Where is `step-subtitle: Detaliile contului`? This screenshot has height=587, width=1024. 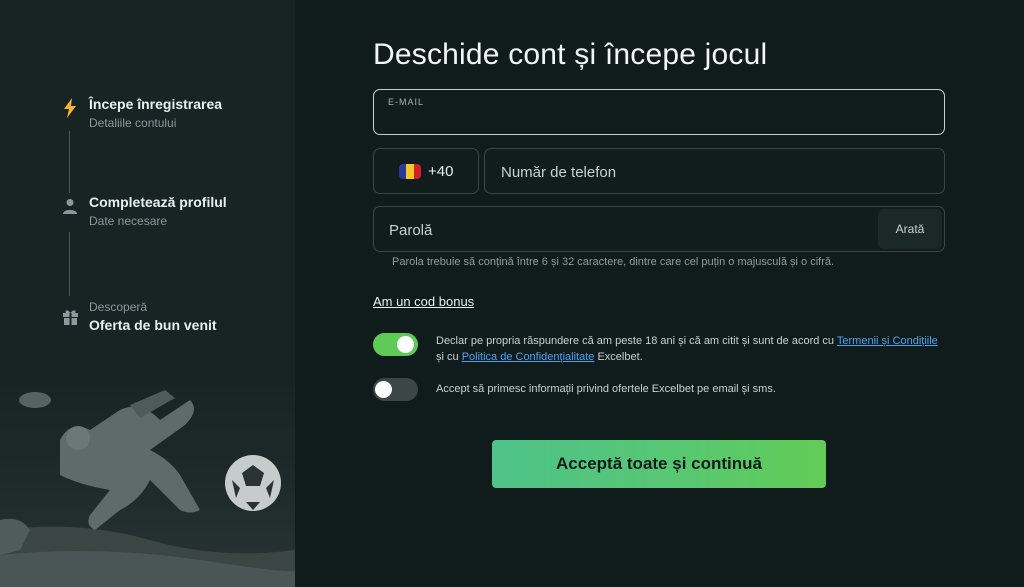
step-subtitle: Detaliile contului is located at coordinates (133, 123).